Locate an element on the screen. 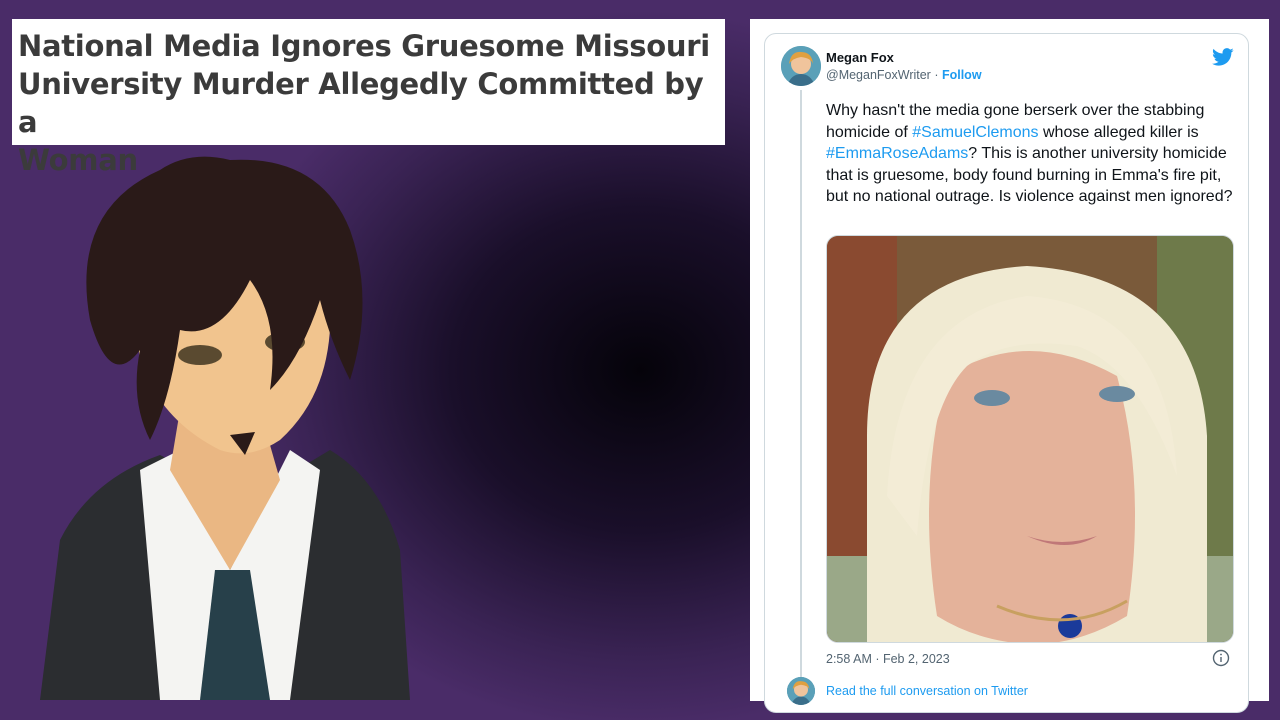  author-avatar is located at coordinates (801, 66).